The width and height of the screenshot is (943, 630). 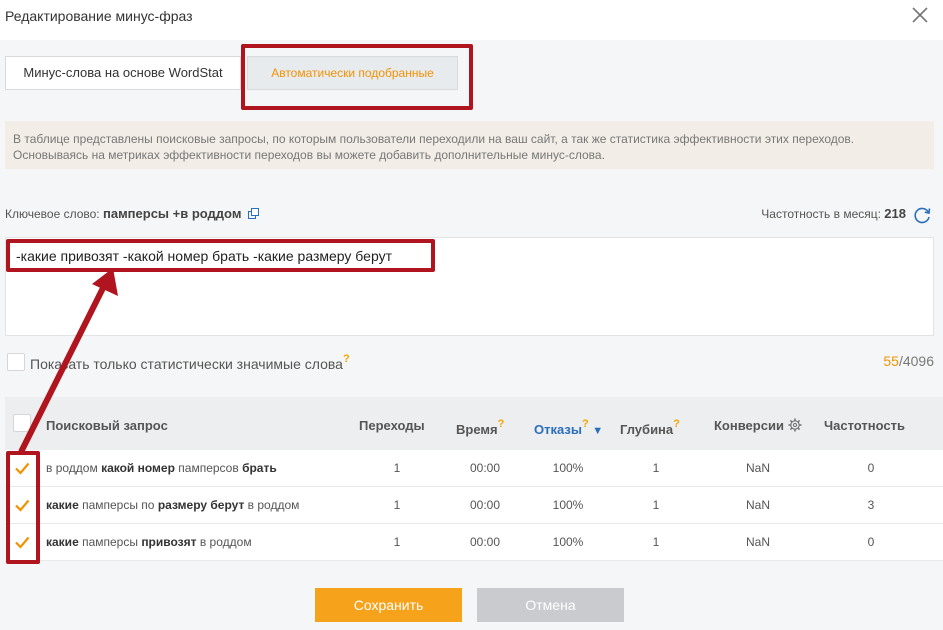 What do you see at coordinates (110, 542) in the screenshot?
I see `query-part: памперсы` at bounding box center [110, 542].